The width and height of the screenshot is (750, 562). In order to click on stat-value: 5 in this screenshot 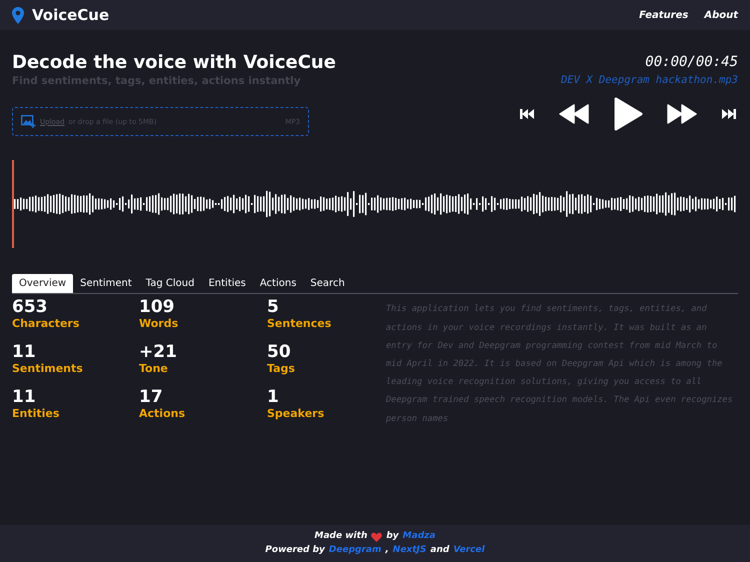, I will do `click(273, 308)`.